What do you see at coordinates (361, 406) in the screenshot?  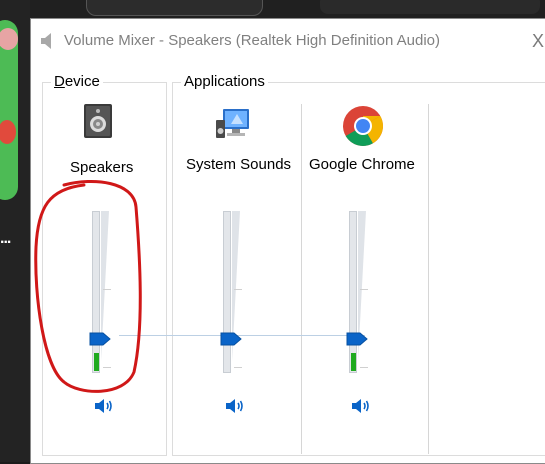 I see `mute-button-google-chrome` at bounding box center [361, 406].